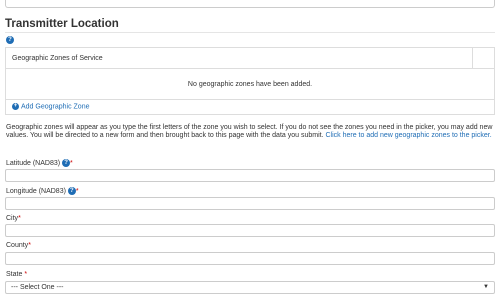 Image resolution: width=501 pixels, height=302 pixels. Describe the element at coordinates (19, 218) in the screenshot. I see `city-required-mark: *` at that location.